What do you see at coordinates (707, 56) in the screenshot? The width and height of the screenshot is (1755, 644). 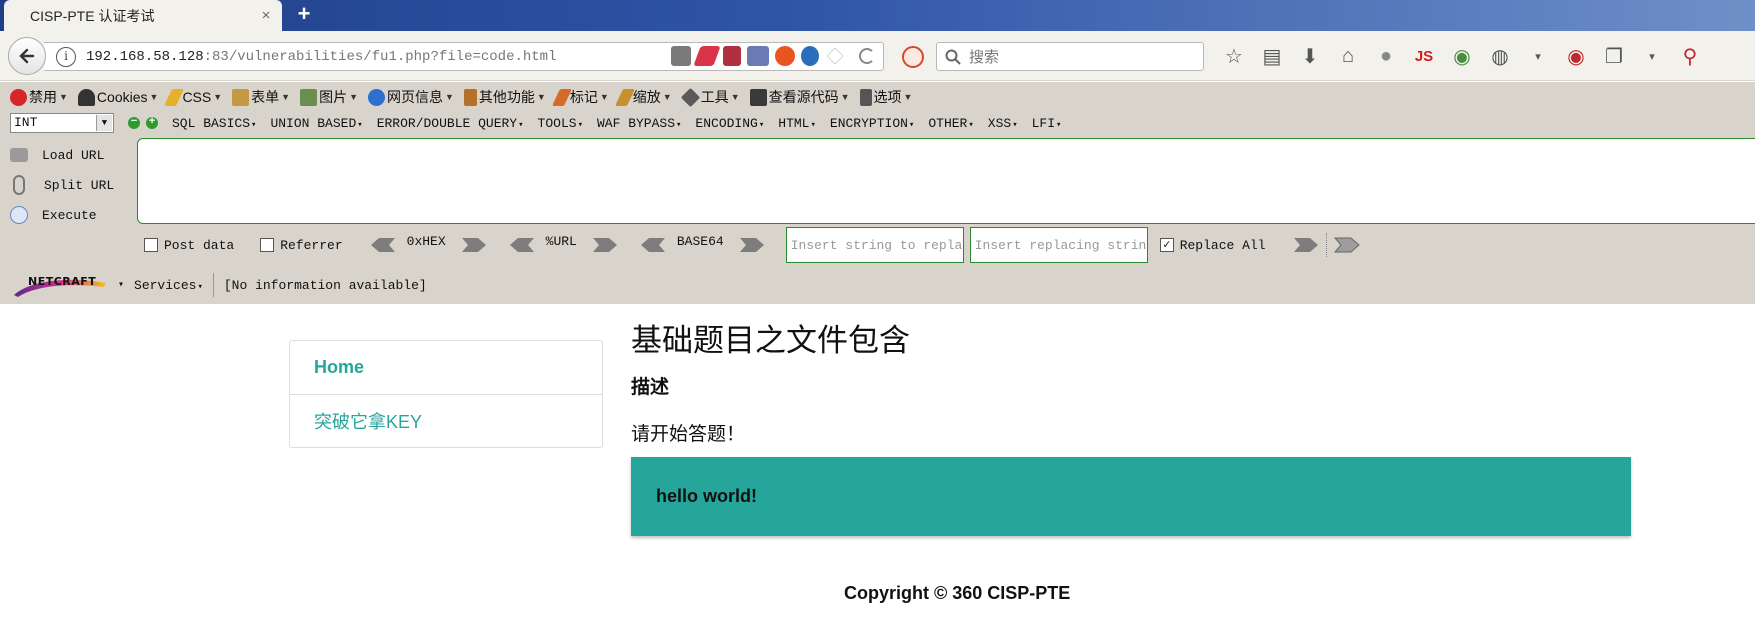 I see `feather-icon` at bounding box center [707, 56].